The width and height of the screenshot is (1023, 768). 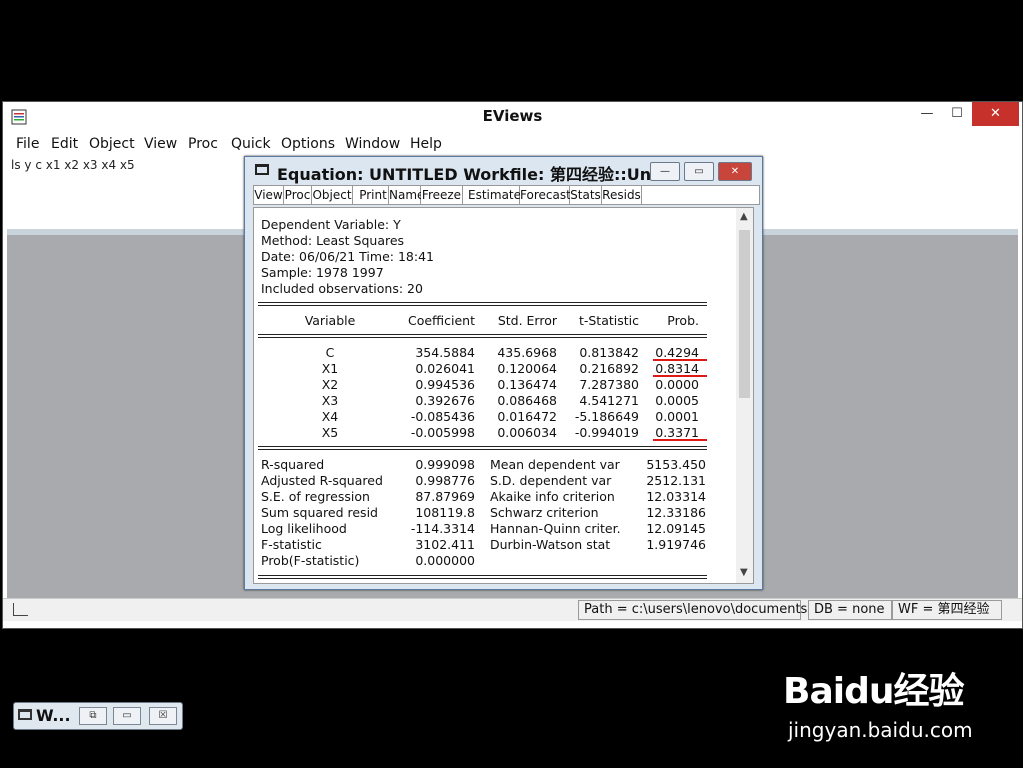 I want to click on stat-value: 87.87969, so click(x=445, y=496).